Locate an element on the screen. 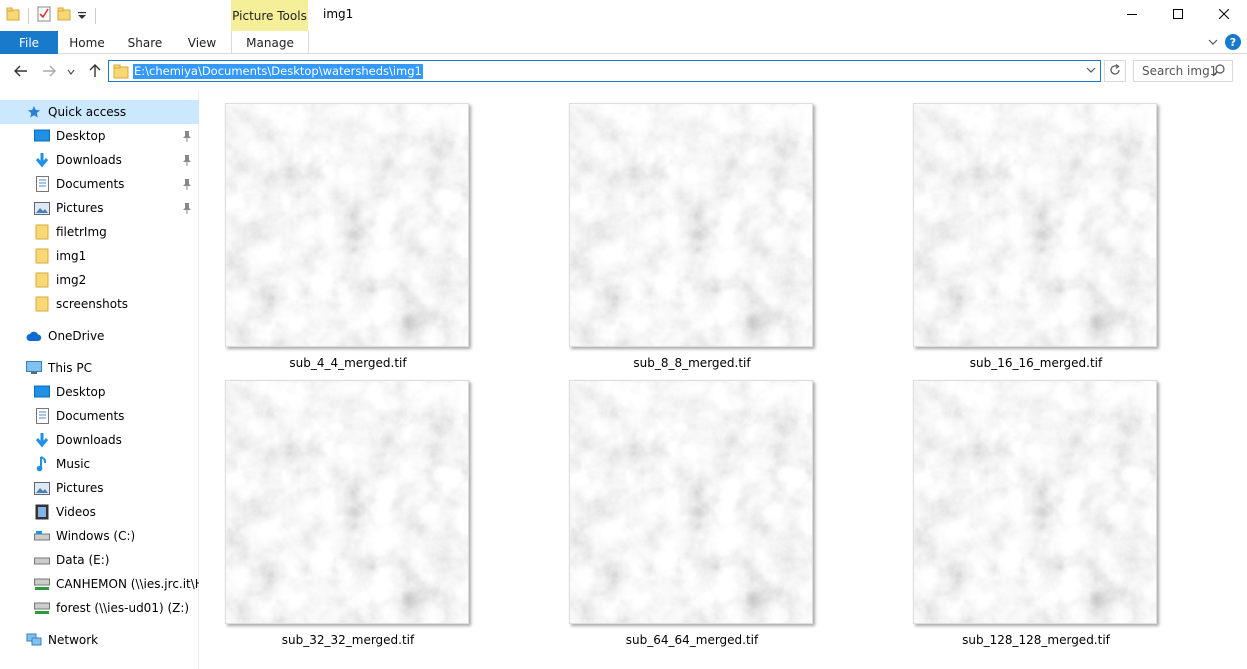  sidebar-item-screenshots: screenshots is located at coordinates (99, 304).